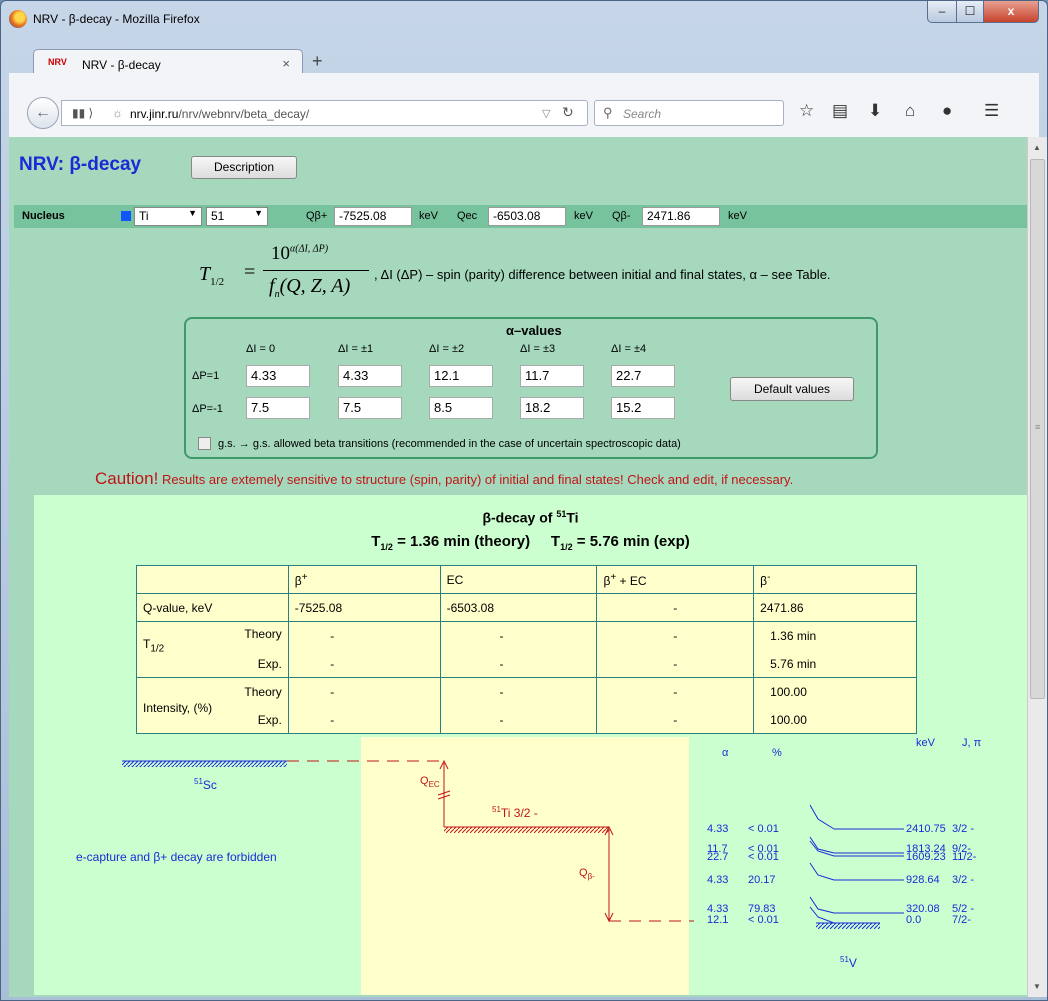 Image resolution: width=1048 pixels, height=1001 pixels. What do you see at coordinates (546, 113) in the screenshot?
I see `dropdown-arrow-icon: ▽` at bounding box center [546, 113].